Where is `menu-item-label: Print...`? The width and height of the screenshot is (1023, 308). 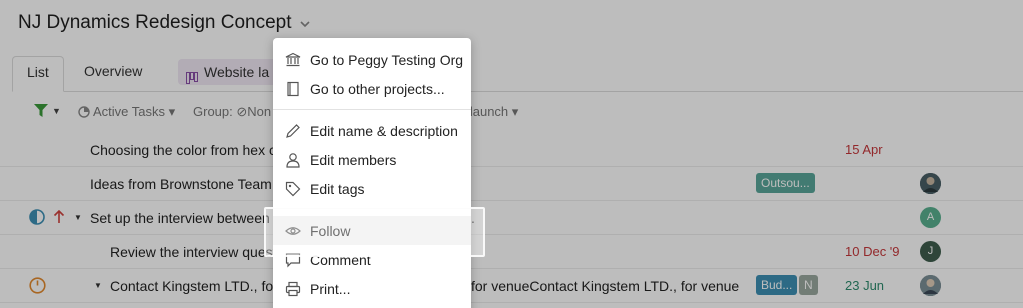 menu-item-label: Print... is located at coordinates (330, 288).